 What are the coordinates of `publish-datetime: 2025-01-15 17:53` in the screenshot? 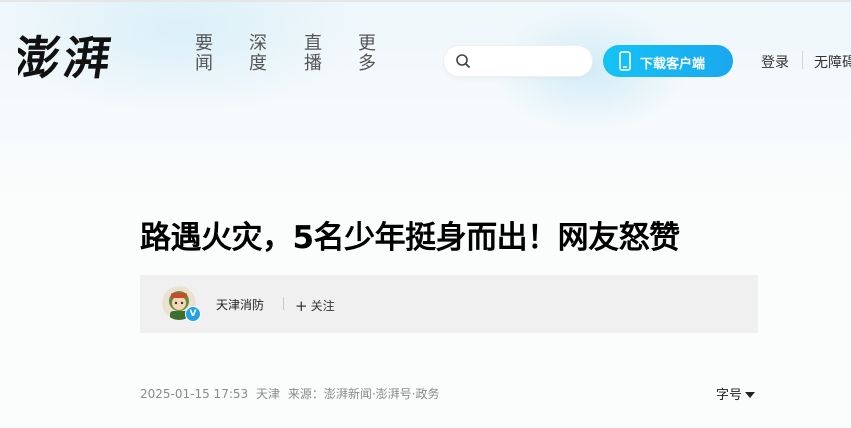 It's located at (194, 394).